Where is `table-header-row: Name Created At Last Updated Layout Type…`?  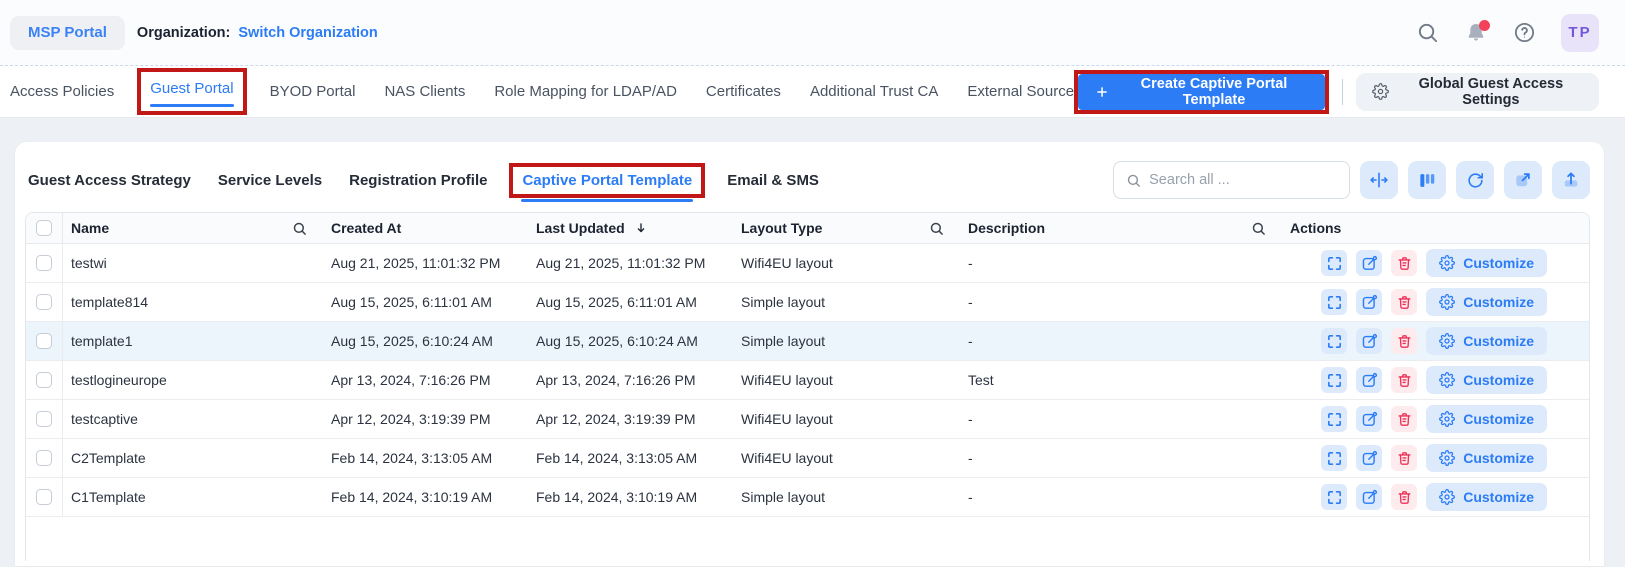
table-header-row: Name Created At Last Updated Layout Type… is located at coordinates (807, 228).